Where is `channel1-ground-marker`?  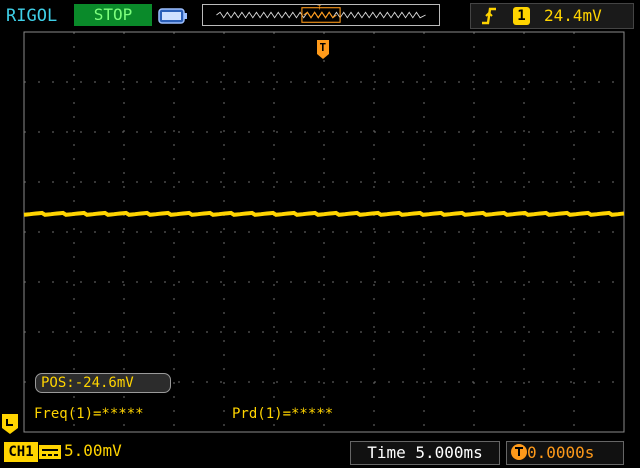
channel1-ground-marker is located at coordinates (10, 424).